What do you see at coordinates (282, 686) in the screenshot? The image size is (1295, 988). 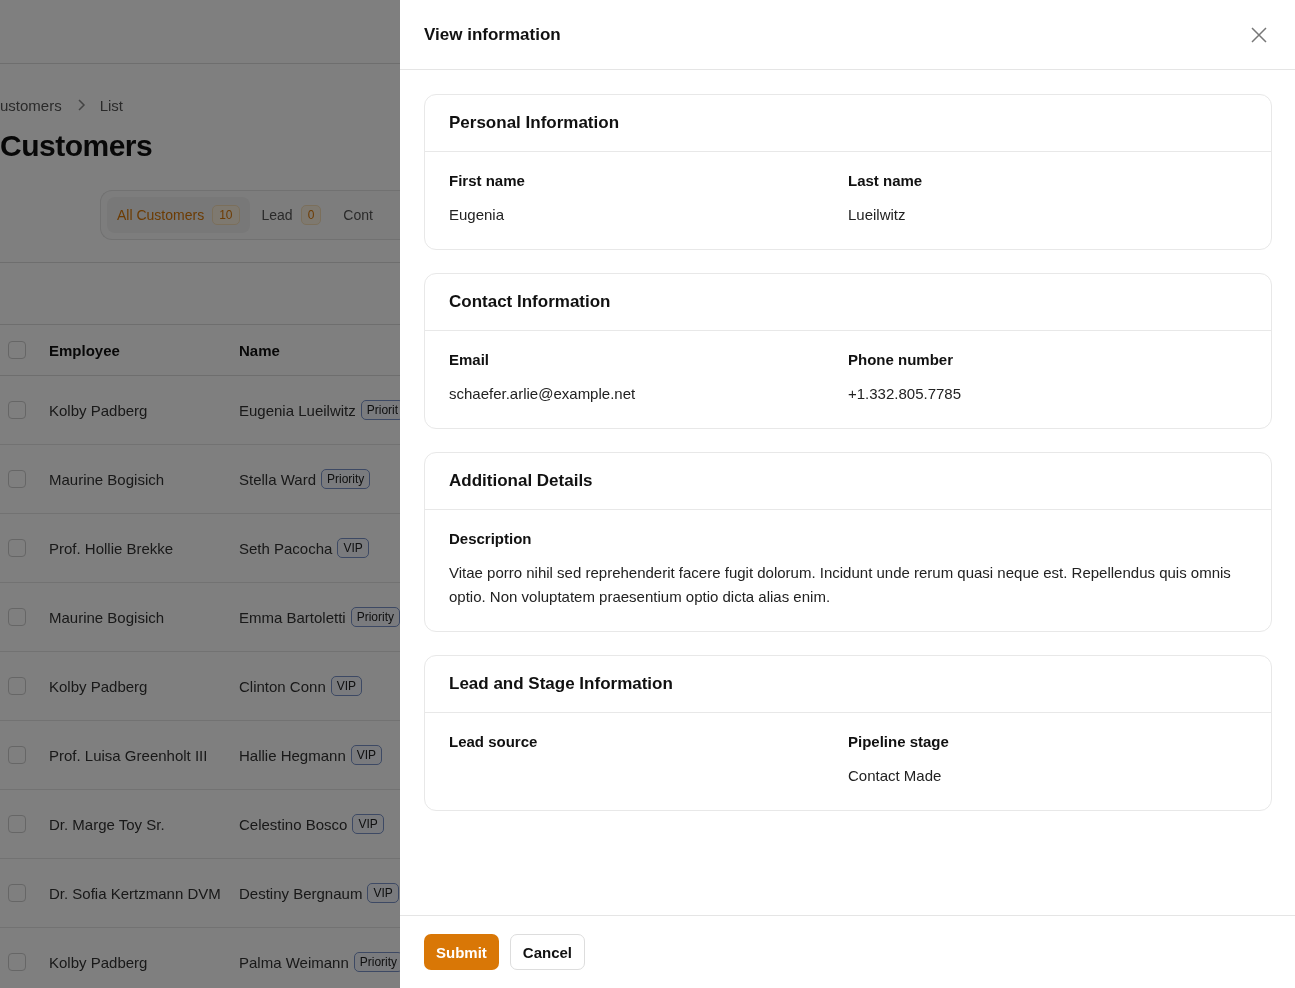 I see `table-cell: Clinton Conn` at bounding box center [282, 686].